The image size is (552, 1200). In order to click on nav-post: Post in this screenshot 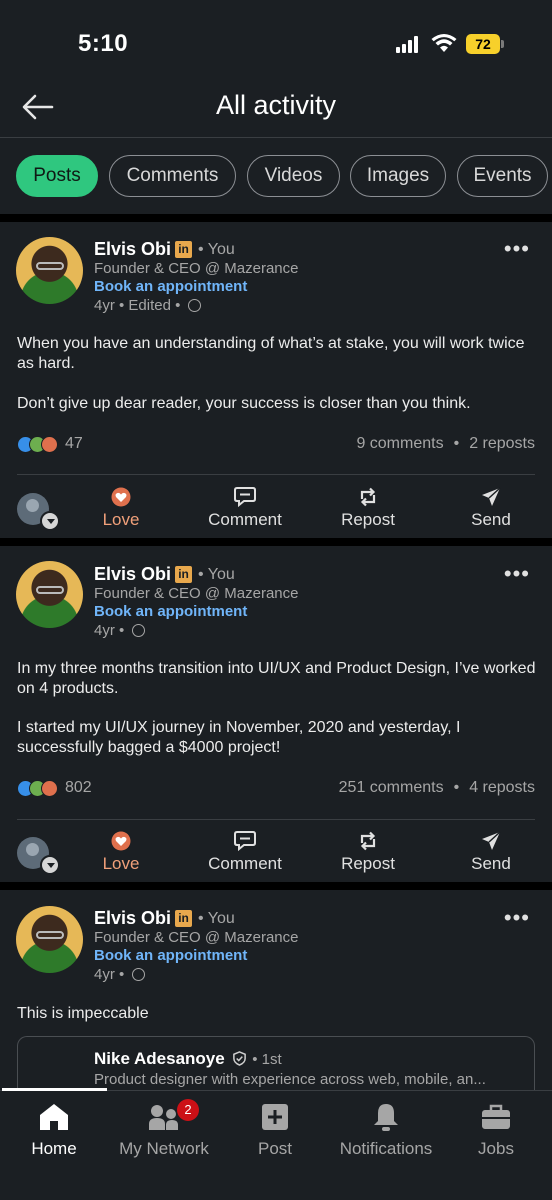, I will do `click(275, 1129)`.